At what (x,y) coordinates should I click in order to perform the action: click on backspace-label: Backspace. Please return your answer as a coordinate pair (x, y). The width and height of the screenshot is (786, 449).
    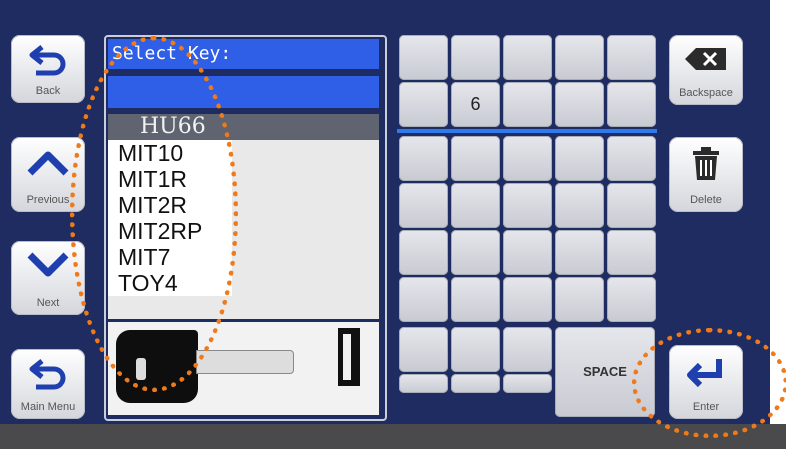
    Looking at the image, I should click on (706, 93).